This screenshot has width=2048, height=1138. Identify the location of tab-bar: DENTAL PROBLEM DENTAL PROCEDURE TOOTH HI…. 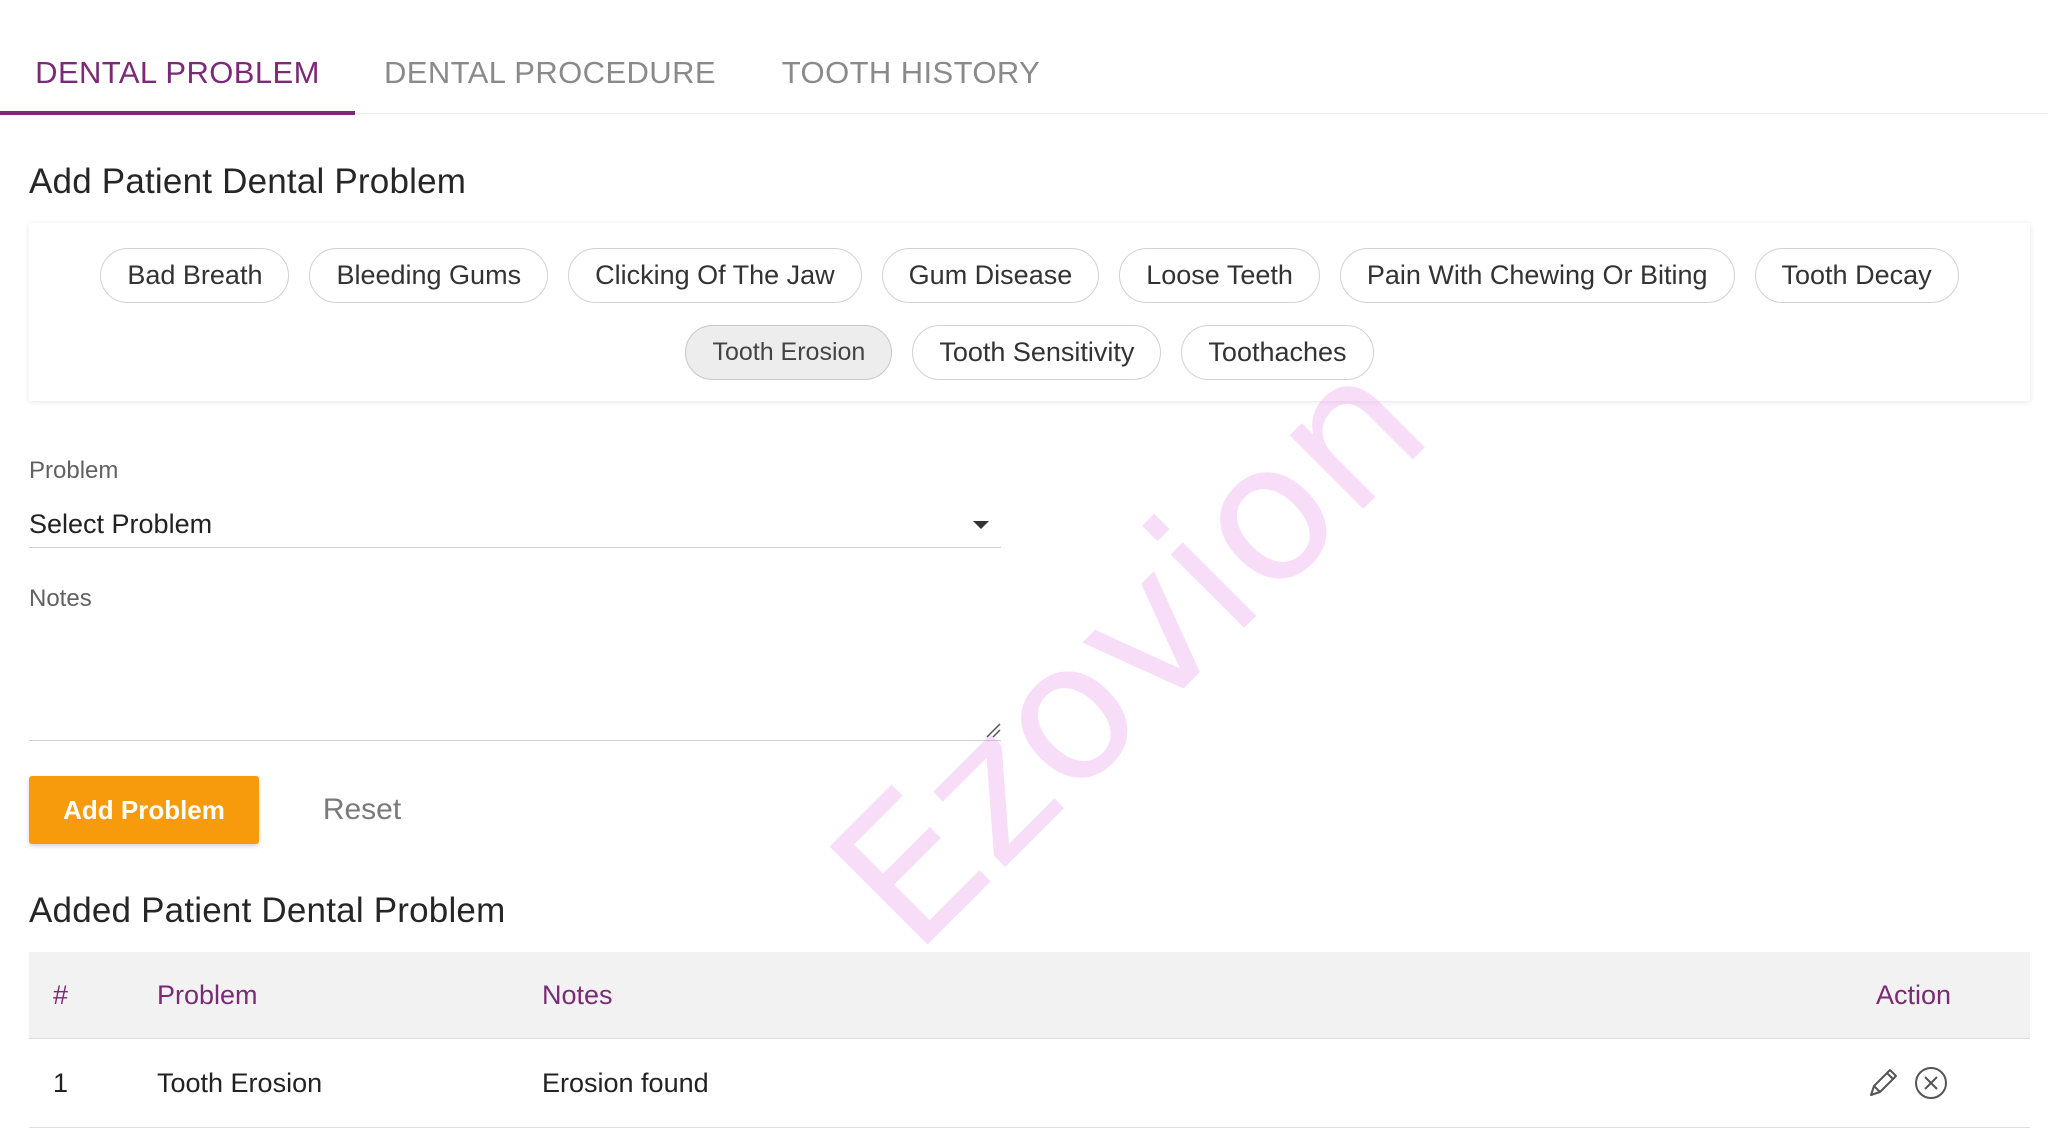
(1024, 57).